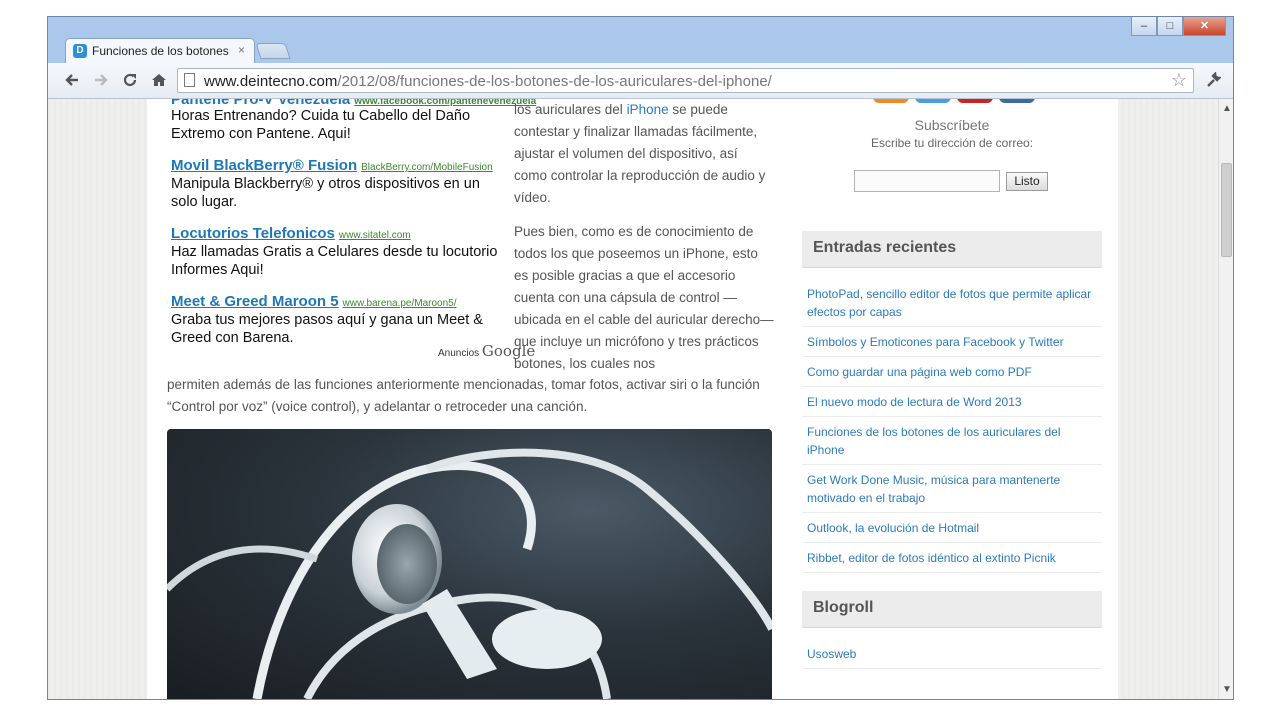  Describe the element at coordinates (1226, 210) in the screenshot. I see `scrollbar-thumb` at that location.